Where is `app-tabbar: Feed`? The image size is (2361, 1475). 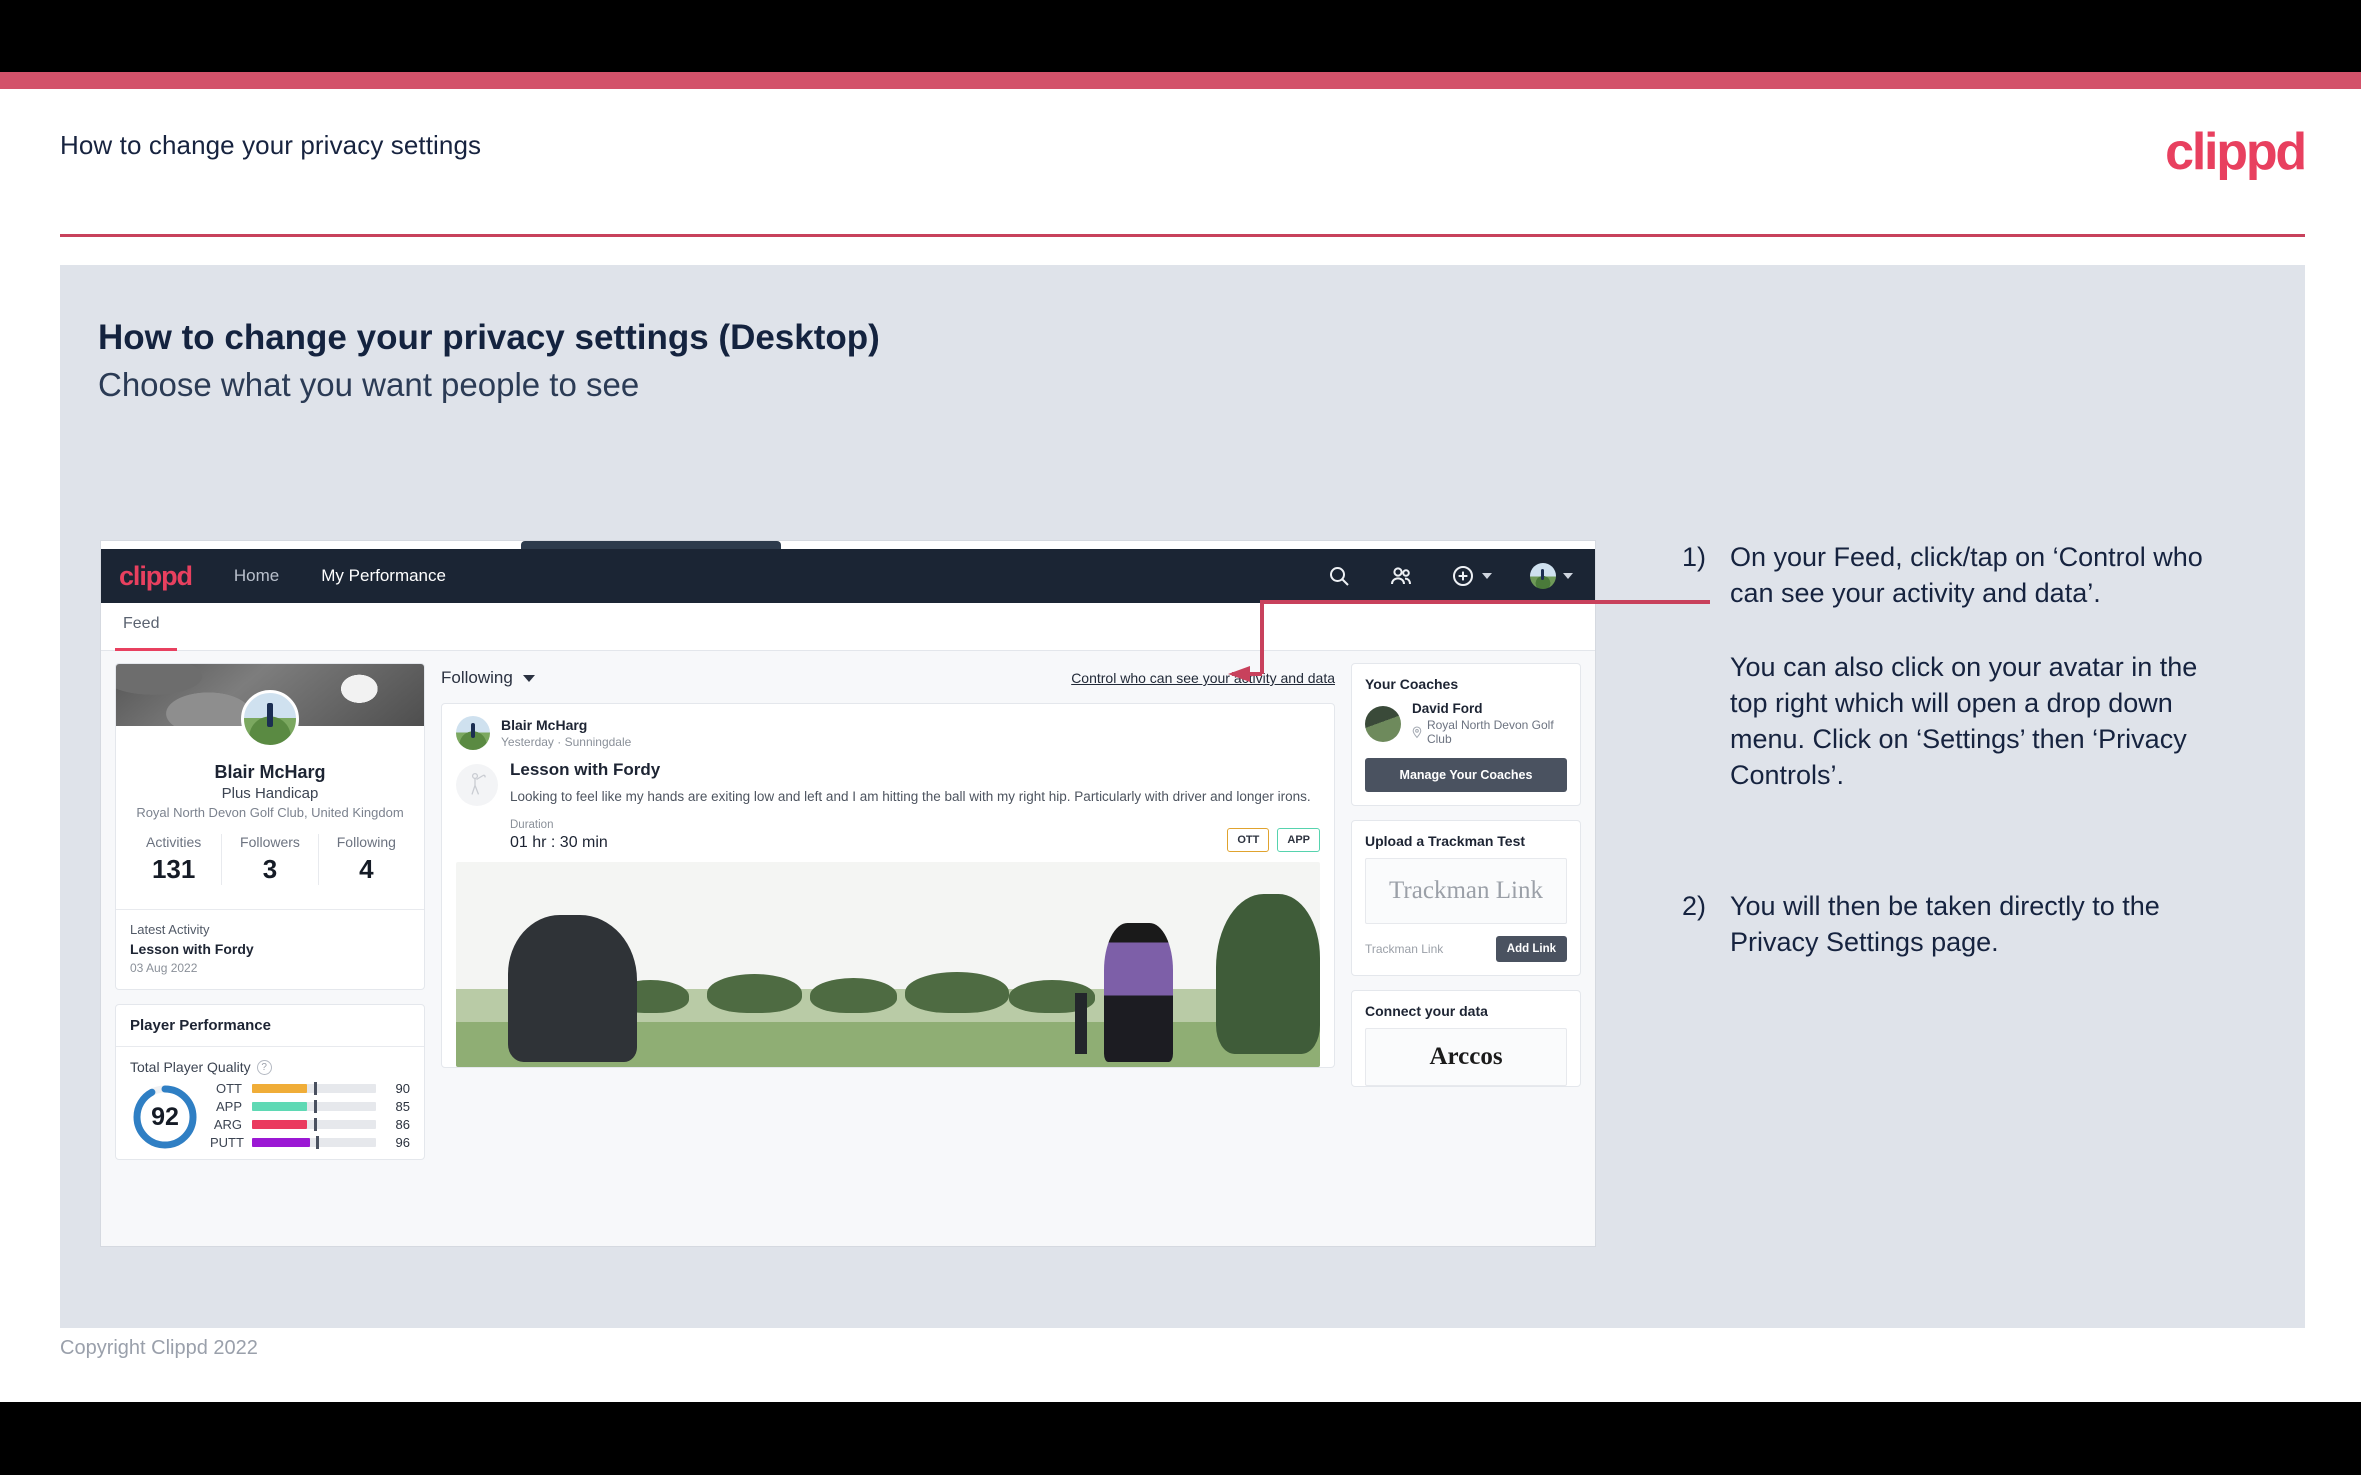 app-tabbar: Feed is located at coordinates (848, 627).